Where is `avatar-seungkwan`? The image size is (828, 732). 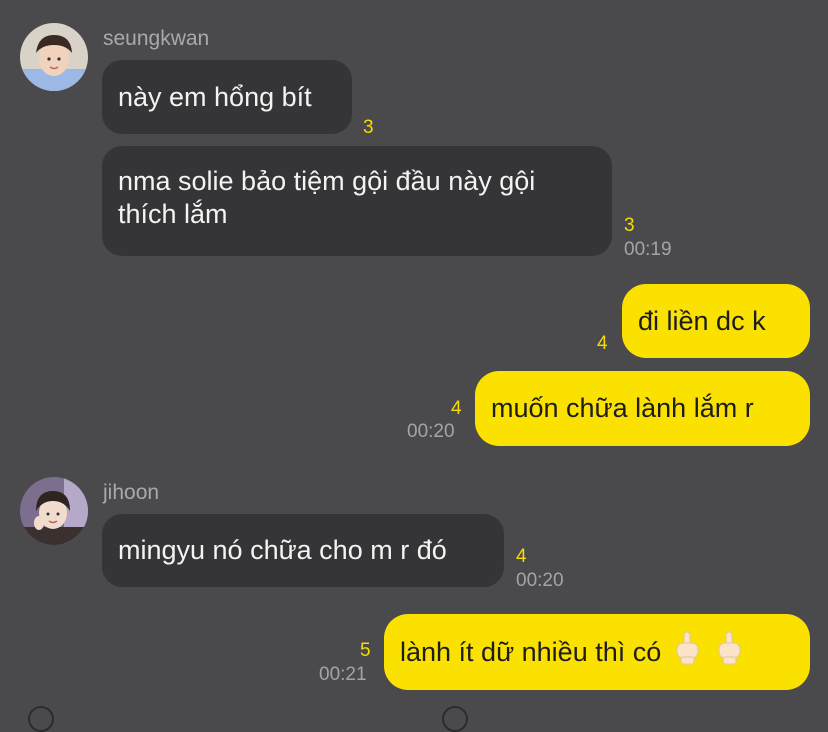
avatar-seungkwan is located at coordinates (54, 57).